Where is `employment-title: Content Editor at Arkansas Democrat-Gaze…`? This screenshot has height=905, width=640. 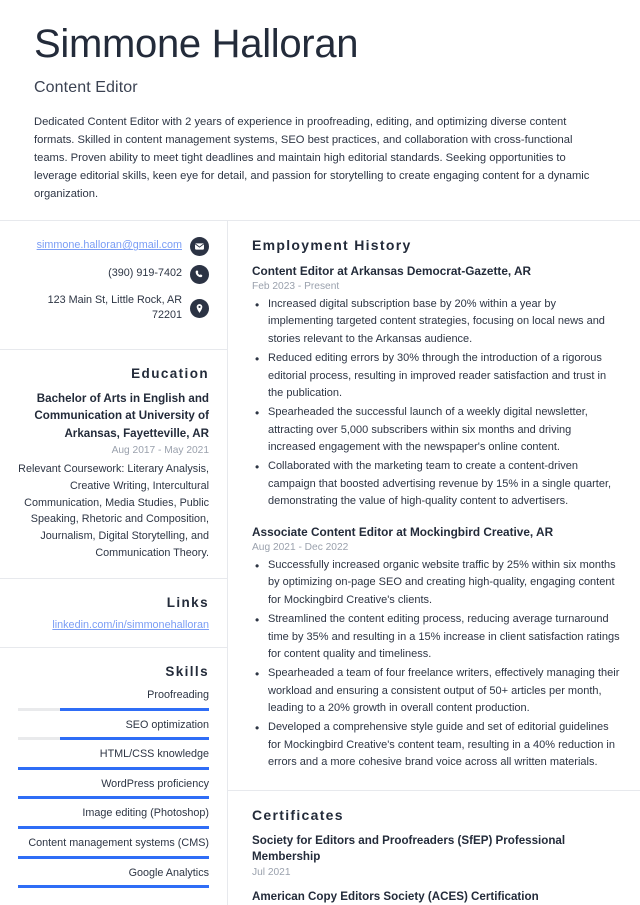
employment-title: Content Editor at Arkansas Democrat-Gaze… is located at coordinates (392, 270).